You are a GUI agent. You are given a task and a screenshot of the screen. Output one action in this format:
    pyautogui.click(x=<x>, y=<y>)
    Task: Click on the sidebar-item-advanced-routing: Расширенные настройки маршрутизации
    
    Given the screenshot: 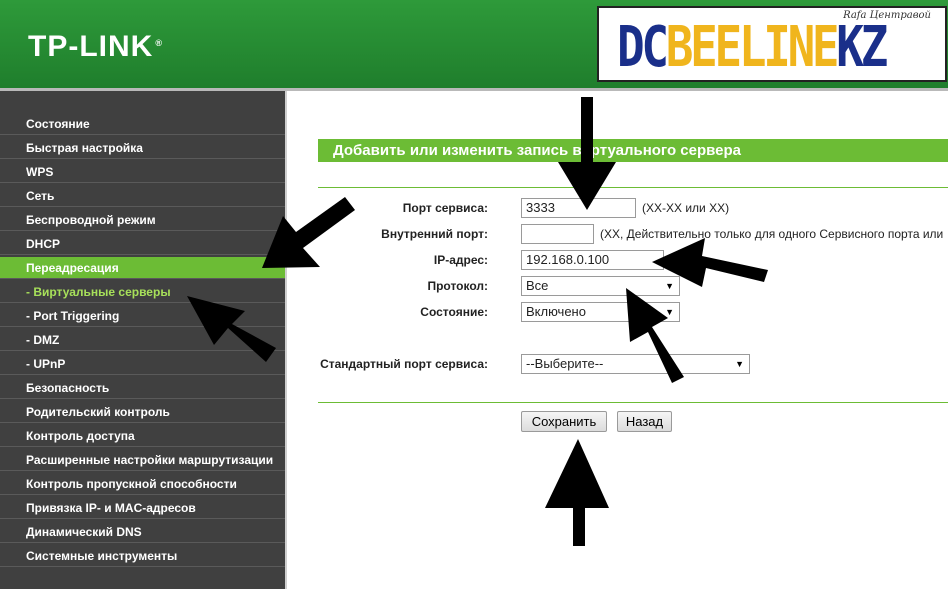 What is the action you would take?
    pyautogui.click(x=142, y=460)
    